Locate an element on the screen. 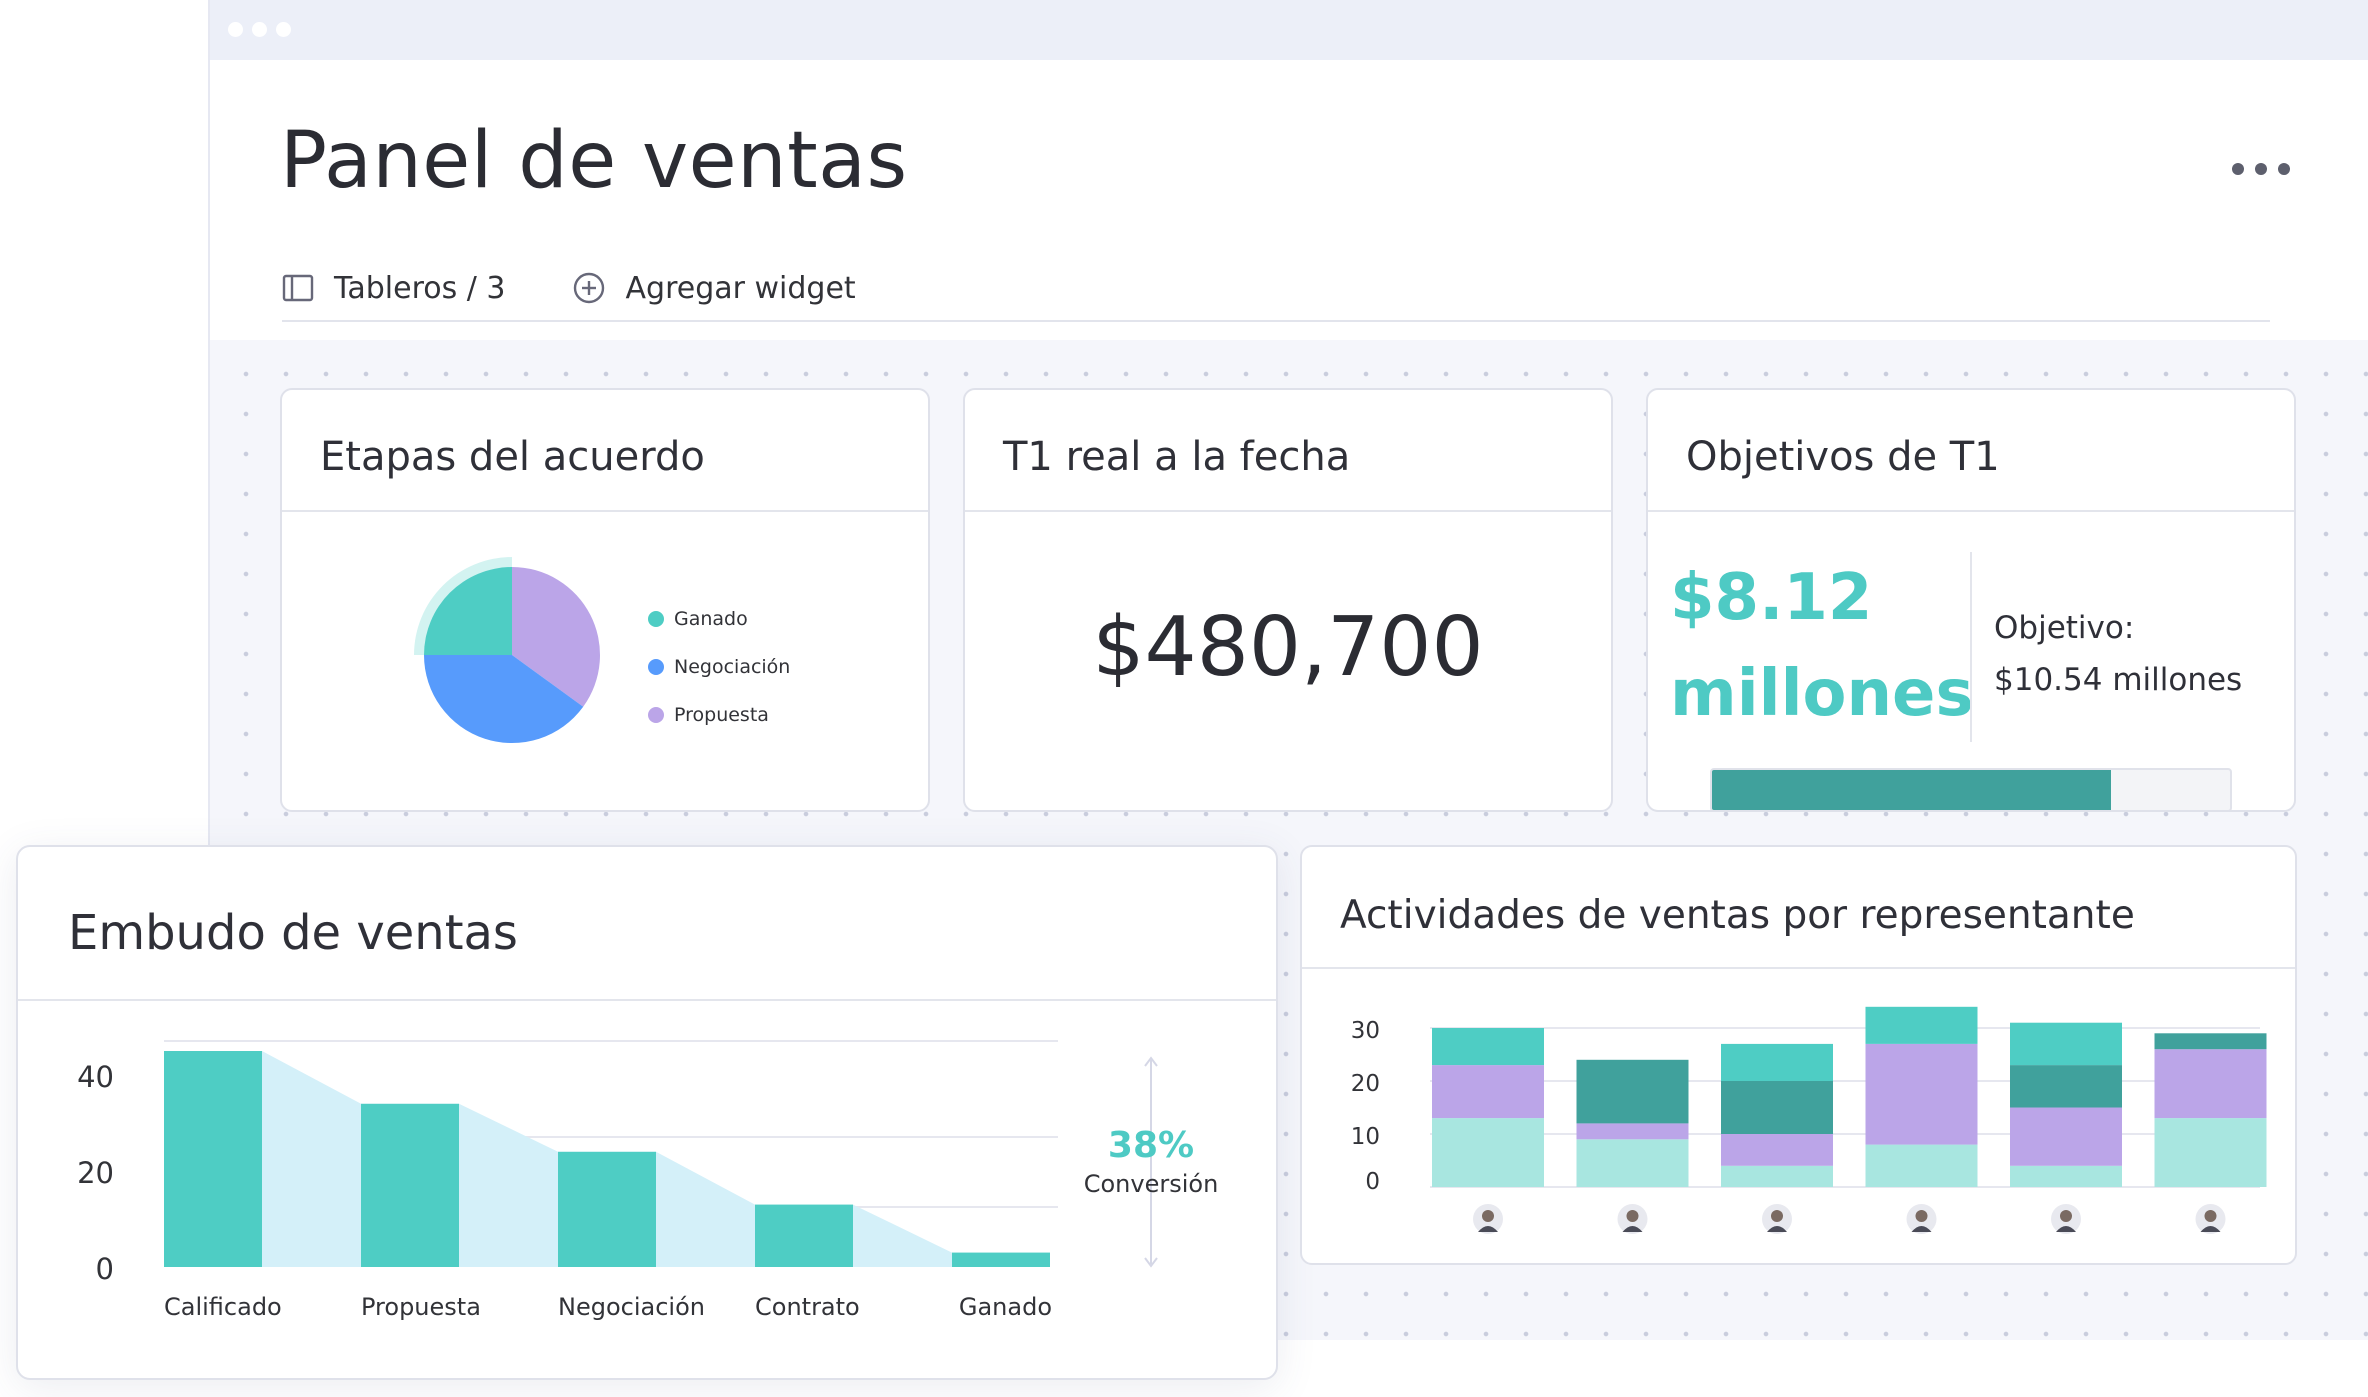 Image resolution: width=2368 pixels, height=1397 pixels. page-title: Panel de ventas is located at coordinates (594, 161).